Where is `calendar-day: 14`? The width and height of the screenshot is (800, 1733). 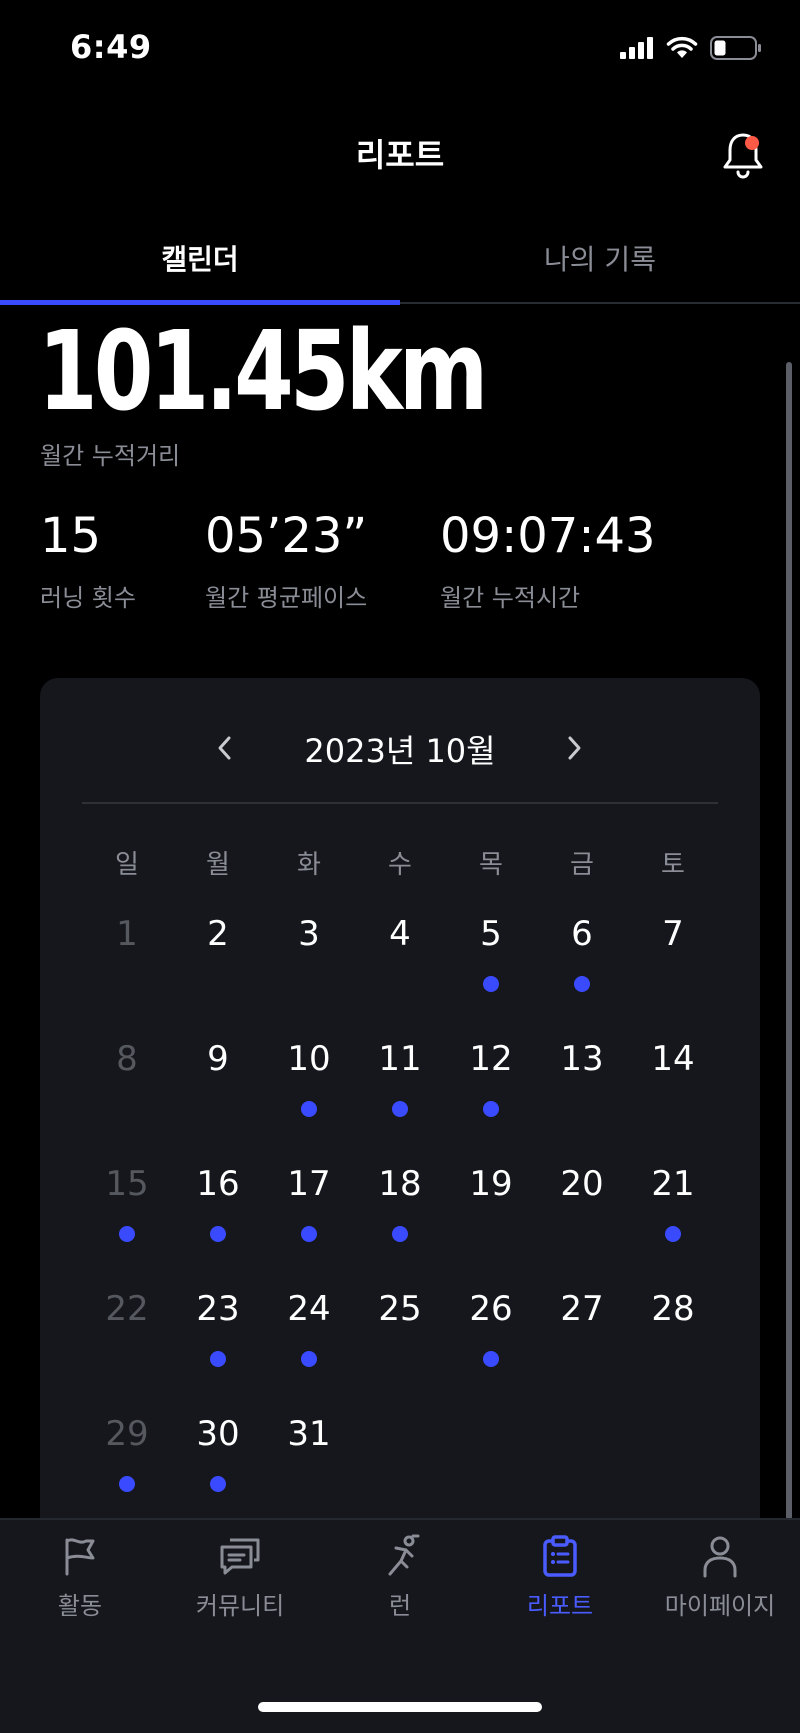
calendar-day: 14 is located at coordinates (673, 1059).